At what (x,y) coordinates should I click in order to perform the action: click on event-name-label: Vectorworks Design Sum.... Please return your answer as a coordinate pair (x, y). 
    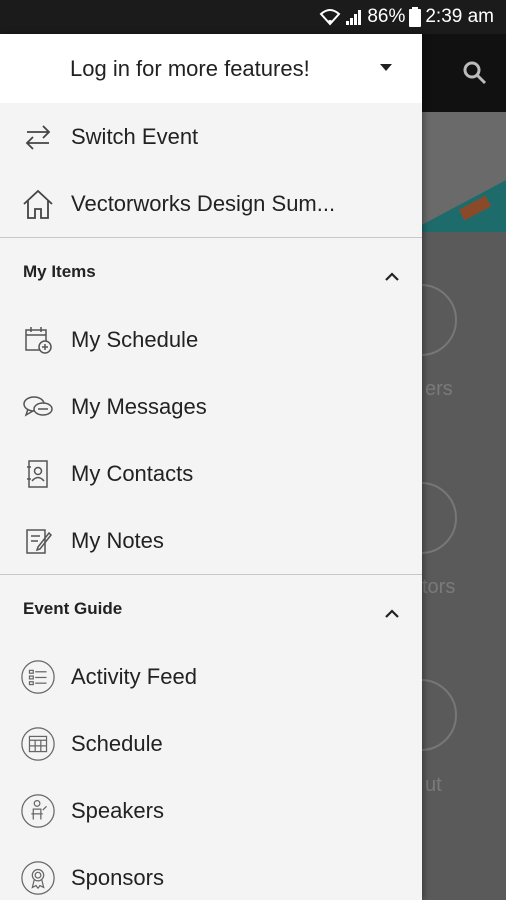
    Looking at the image, I should click on (203, 203).